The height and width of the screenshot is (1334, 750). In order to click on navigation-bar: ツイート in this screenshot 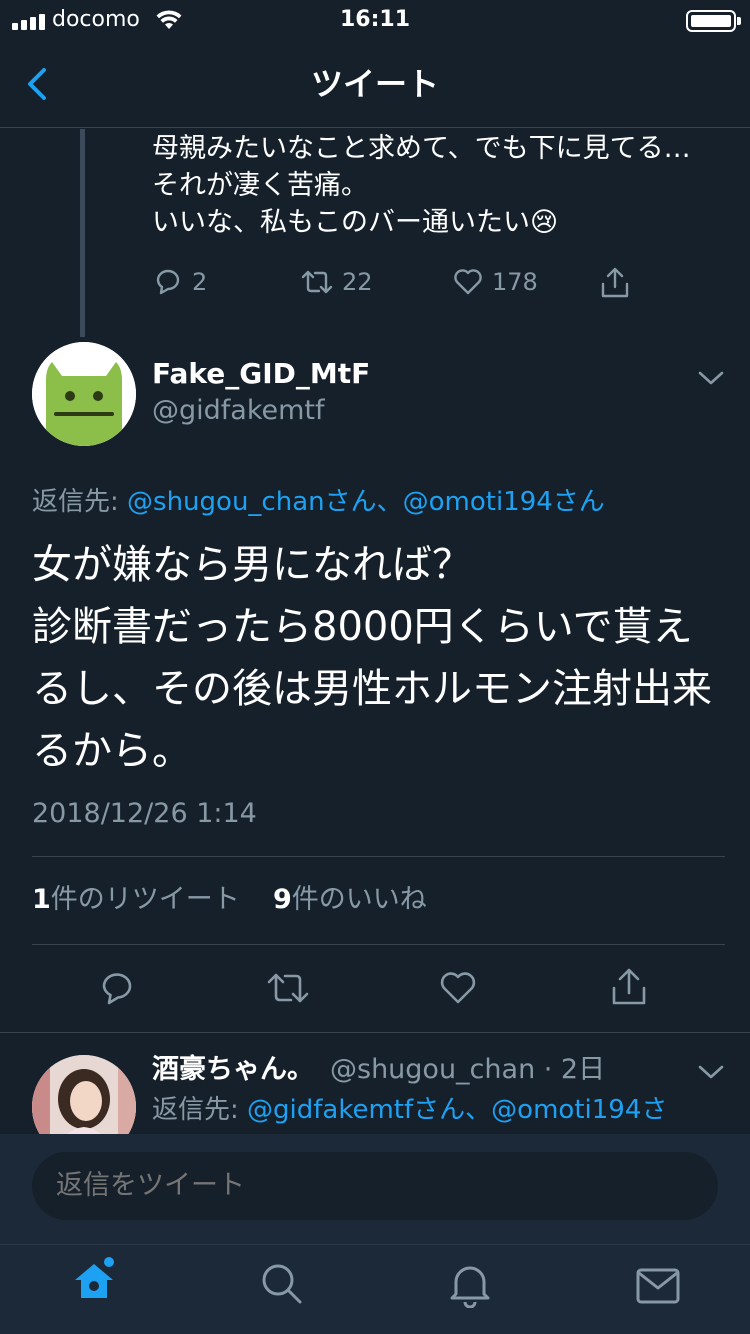, I will do `click(375, 84)`.